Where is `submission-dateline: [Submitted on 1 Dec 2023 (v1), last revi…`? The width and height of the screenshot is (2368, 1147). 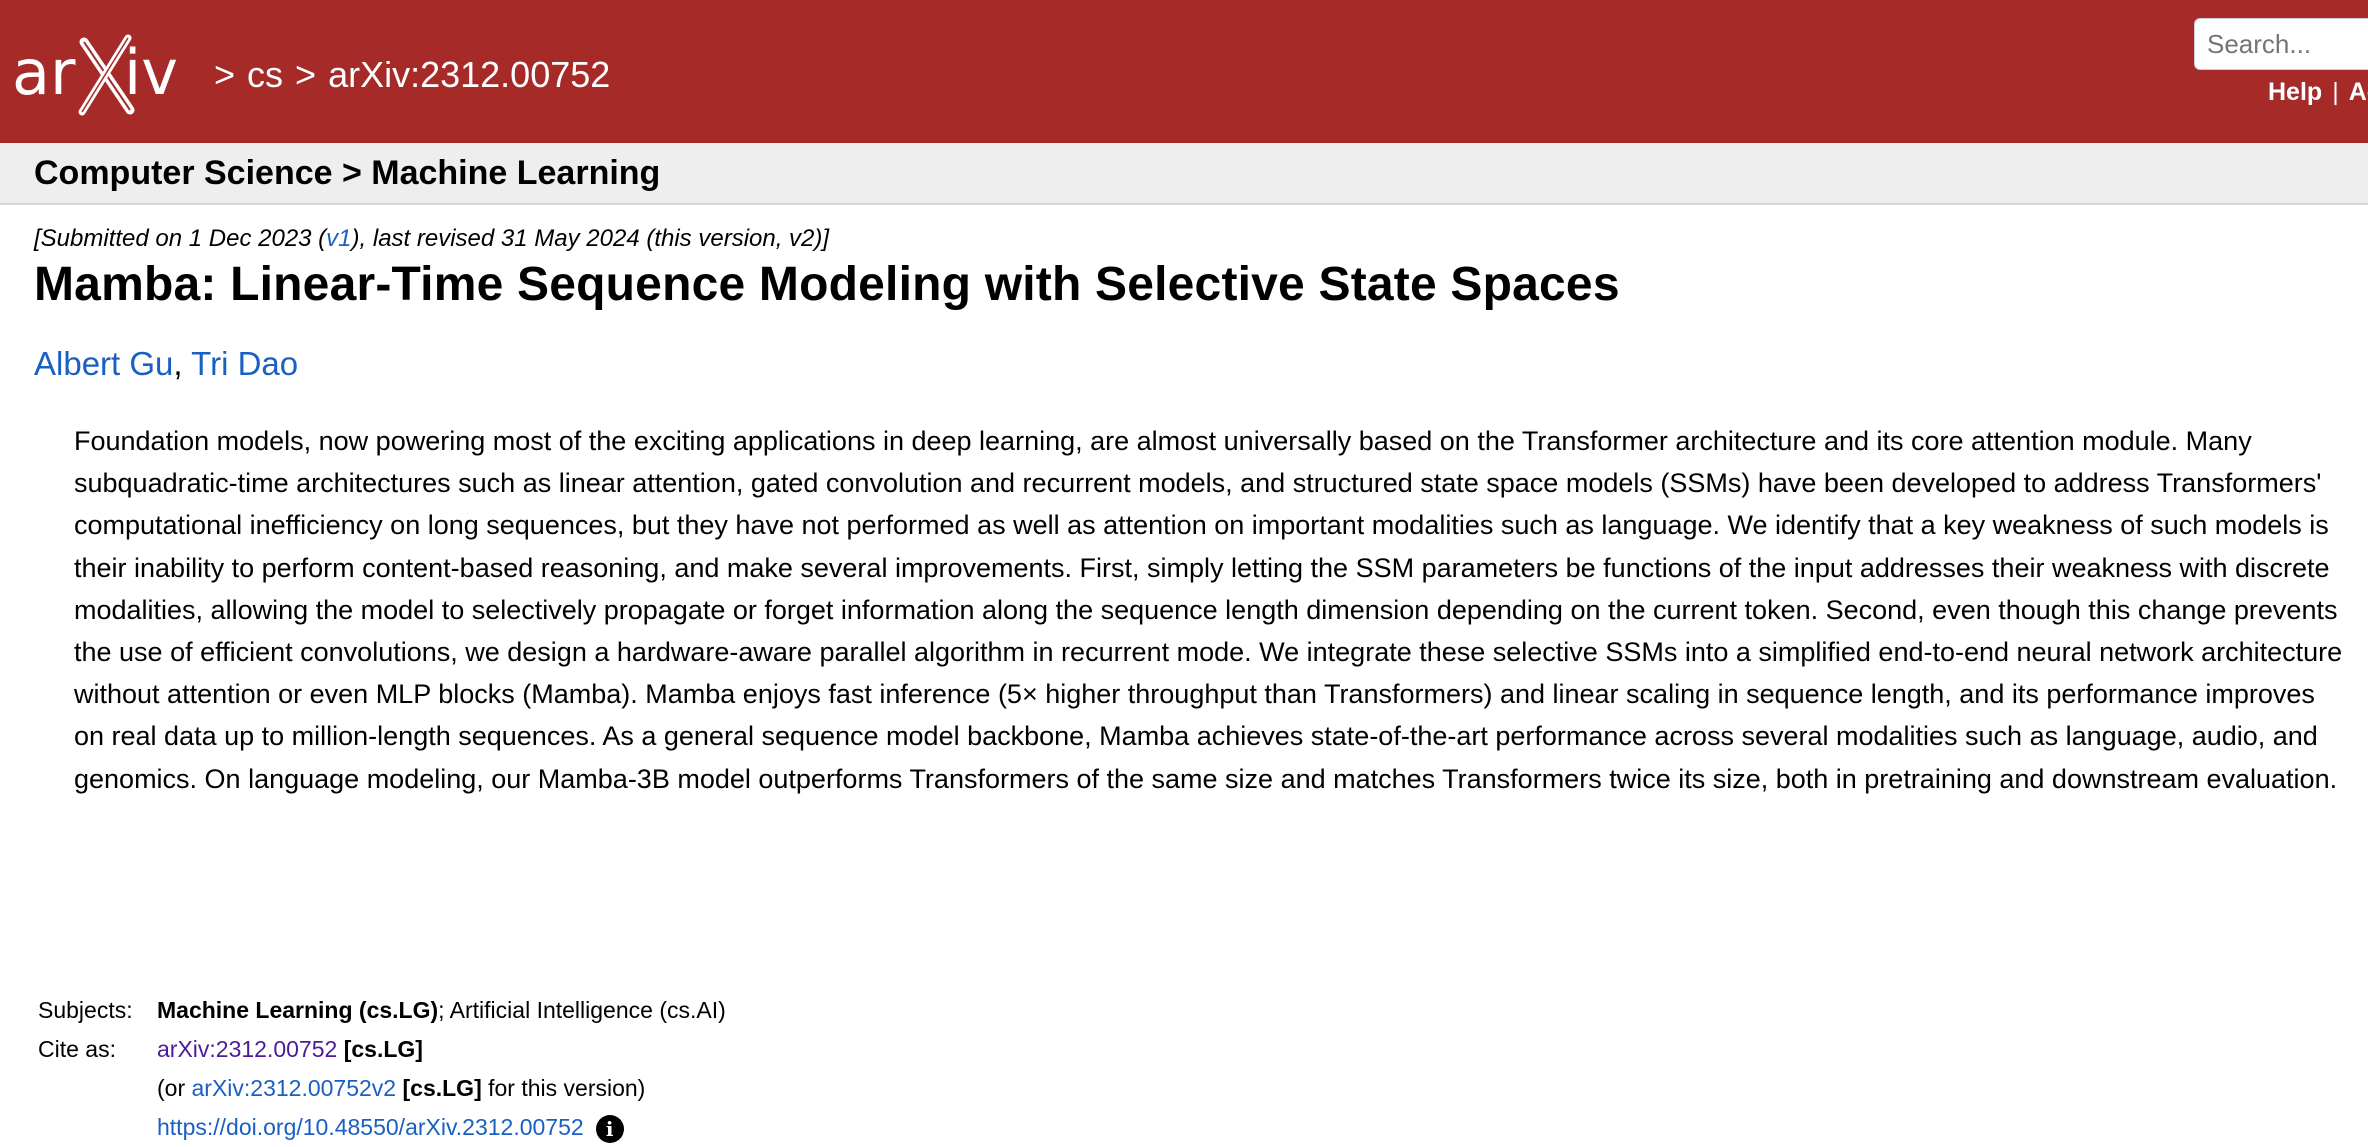
submission-dateline: [Submitted on 1 Dec 2023 (v1), last revi… is located at coordinates (431, 239).